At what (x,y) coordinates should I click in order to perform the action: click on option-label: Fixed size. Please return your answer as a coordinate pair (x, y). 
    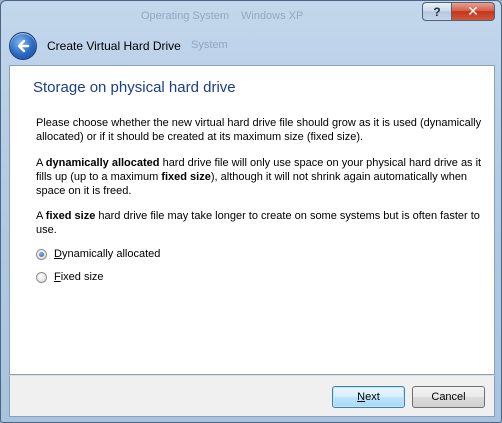
    Looking at the image, I should click on (79, 277).